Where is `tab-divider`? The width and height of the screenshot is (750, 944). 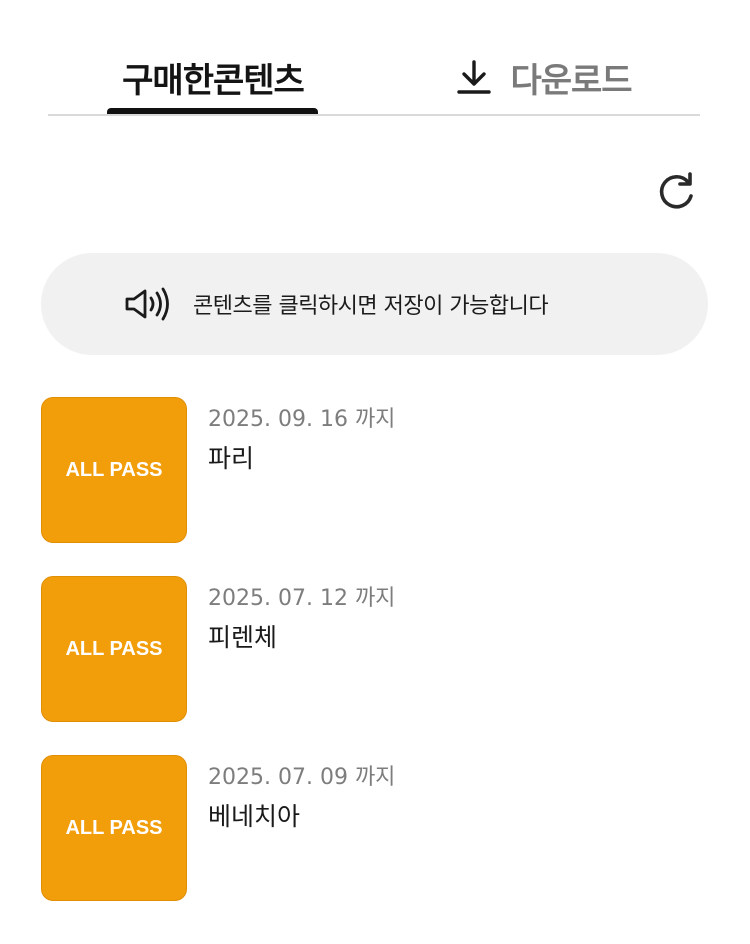 tab-divider is located at coordinates (374, 115).